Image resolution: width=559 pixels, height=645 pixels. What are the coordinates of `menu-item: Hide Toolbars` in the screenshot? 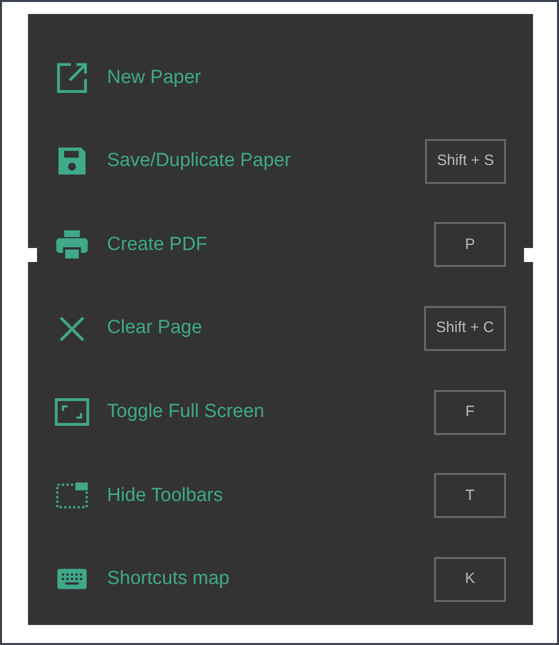 It's located at (165, 496).